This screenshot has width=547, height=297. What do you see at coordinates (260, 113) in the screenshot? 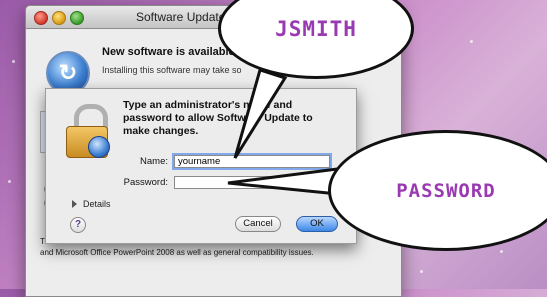
I see `username-callout-tail` at bounding box center [260, 113].